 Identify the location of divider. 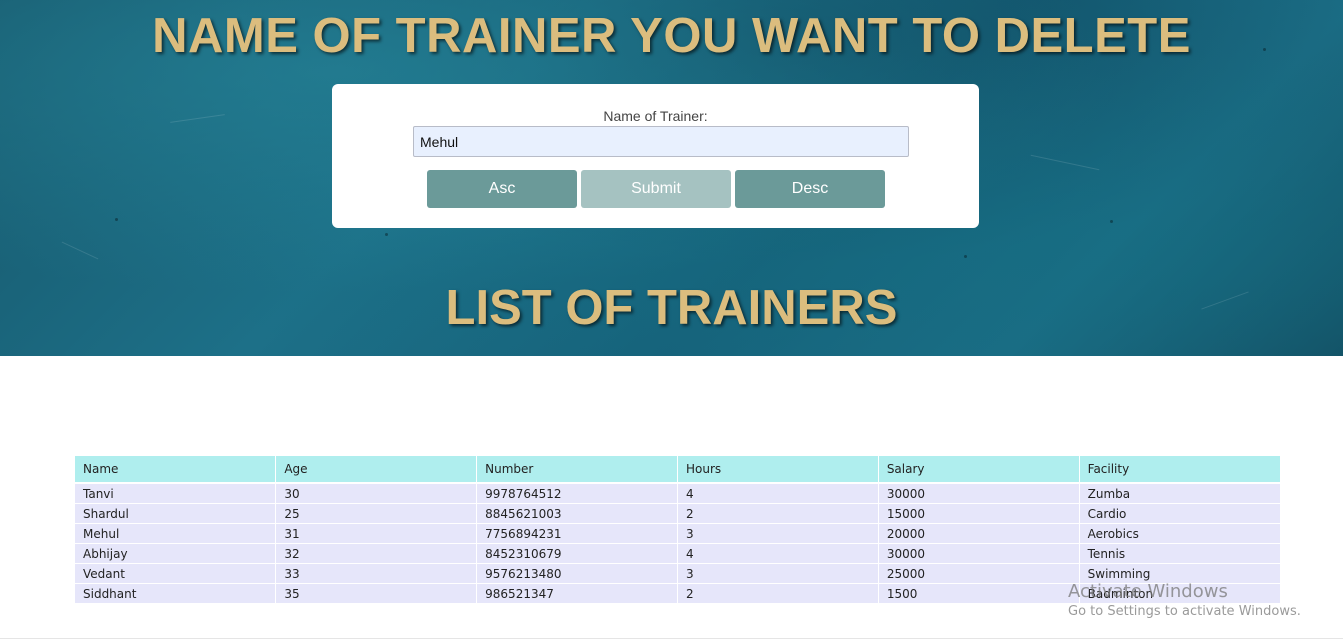
(671, 638).